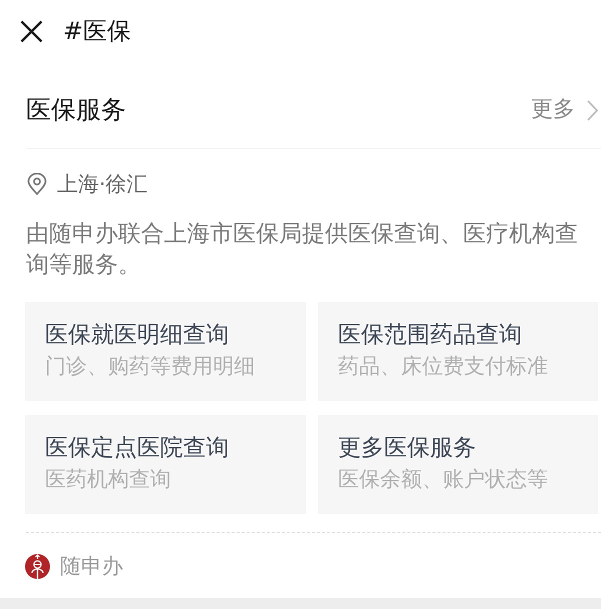 The image size is (601, 609). Describe the element at coordinates (31, 31) in the screenshot. I see `close-icon` at that location.